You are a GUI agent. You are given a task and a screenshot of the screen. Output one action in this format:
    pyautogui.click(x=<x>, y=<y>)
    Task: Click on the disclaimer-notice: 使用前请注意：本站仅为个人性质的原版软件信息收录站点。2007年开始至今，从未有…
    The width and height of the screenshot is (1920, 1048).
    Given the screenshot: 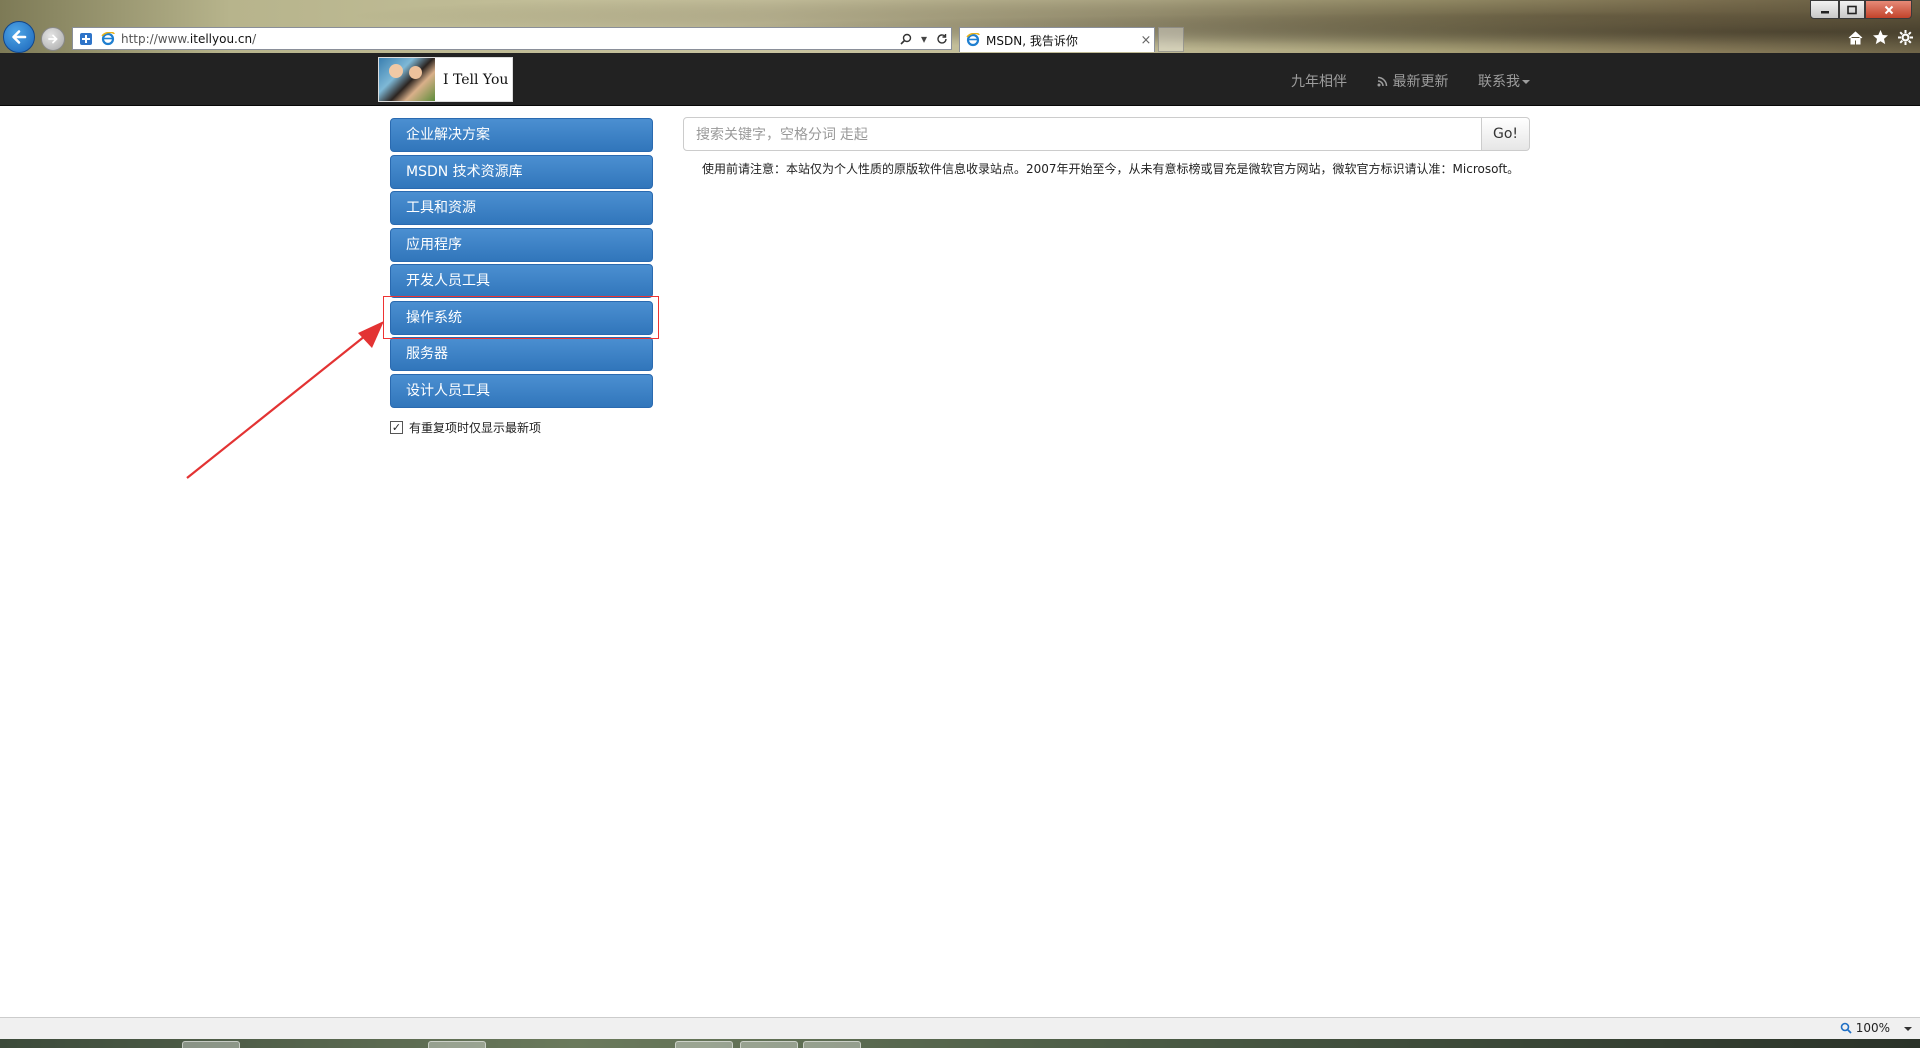 What is the action you would take?
    pyautogui.click(x=1111, y=169)
    